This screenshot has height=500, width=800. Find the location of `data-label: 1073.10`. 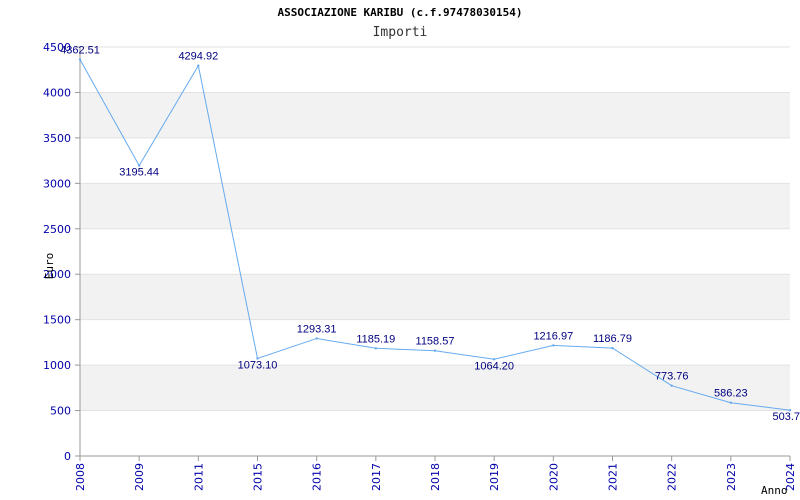

data-label: 1073.10 is located at coordinates (258, 365).